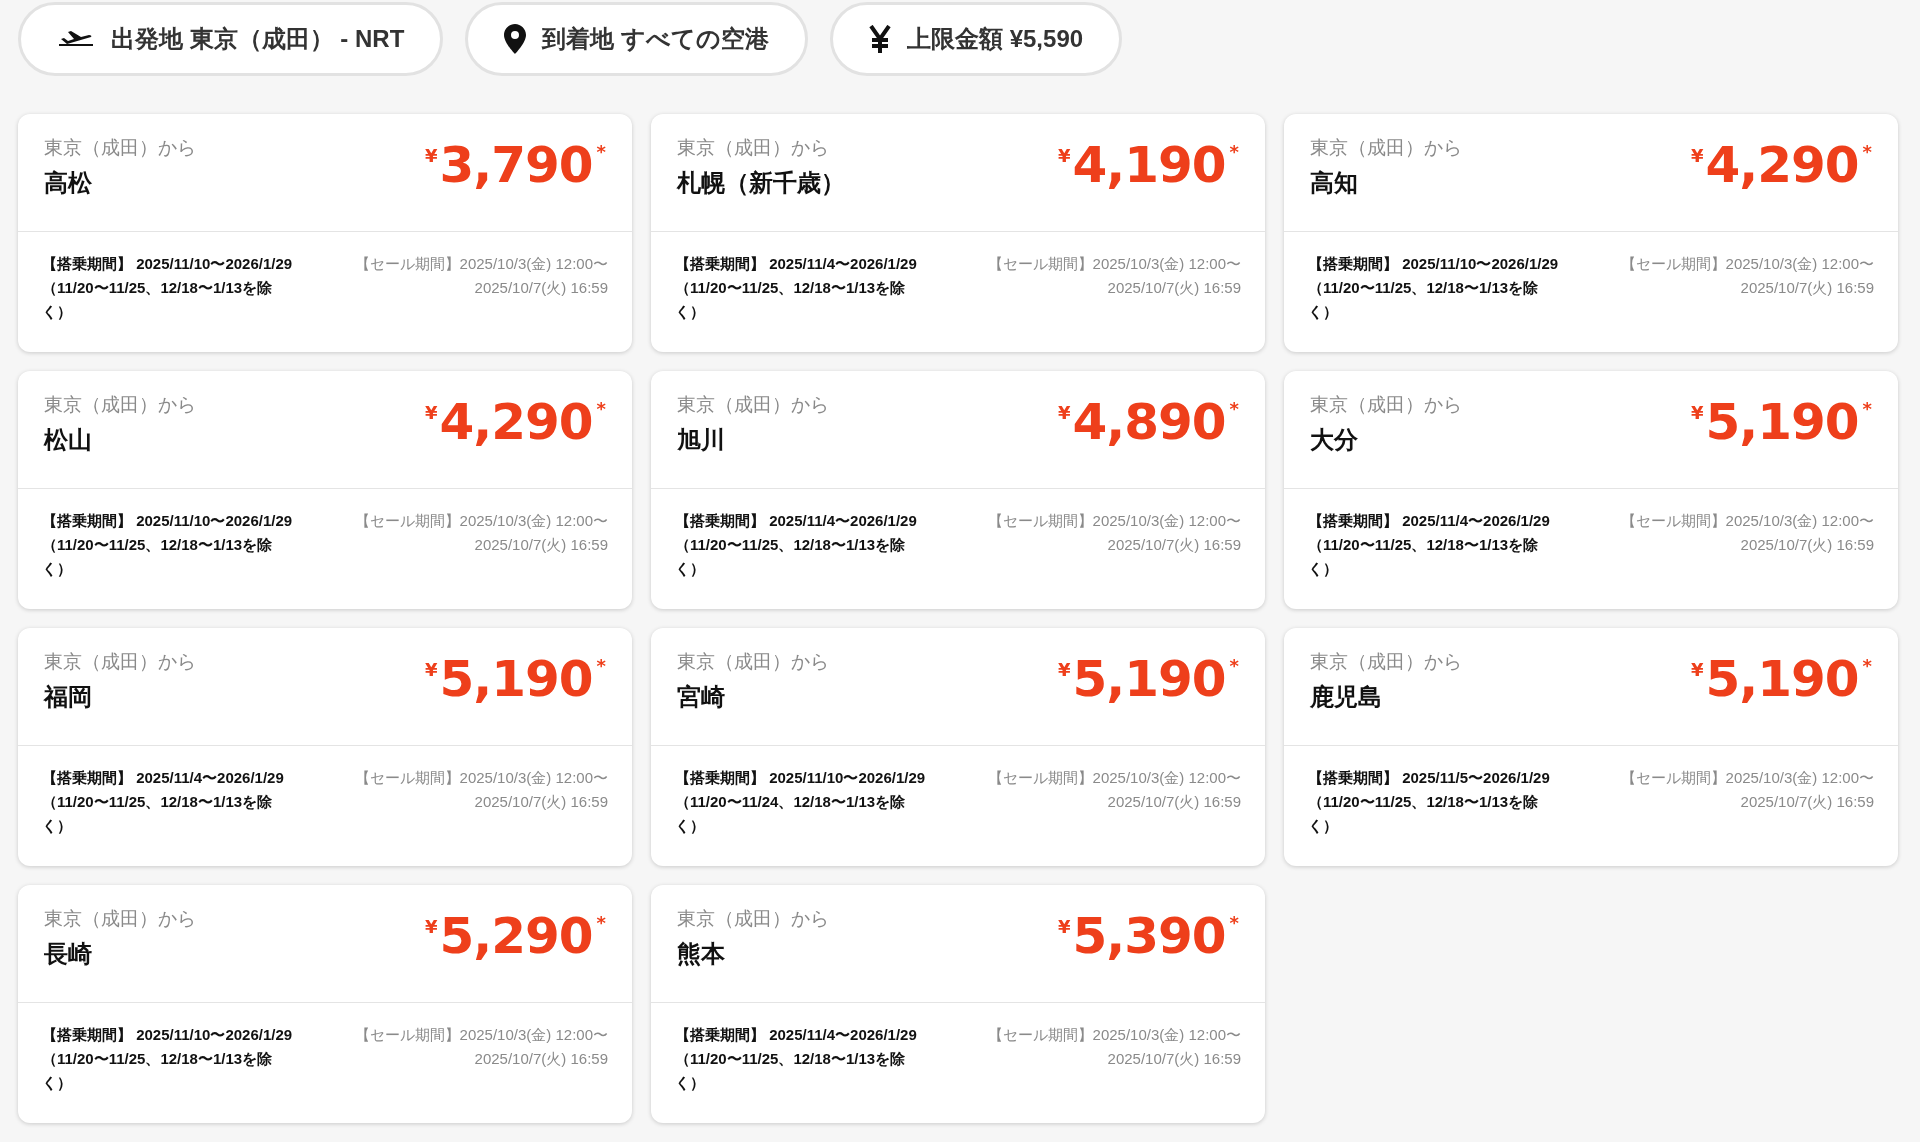 This screenshot has height=1142, width=1920. I want to click on destination-name: 大分, so click(1334, 439).